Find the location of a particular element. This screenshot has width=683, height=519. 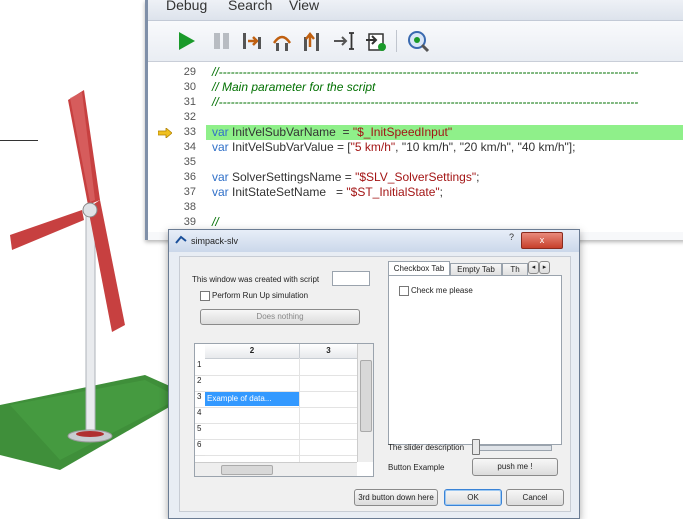

dialog-title: simpack-slv is located at coordinates (215, 241).